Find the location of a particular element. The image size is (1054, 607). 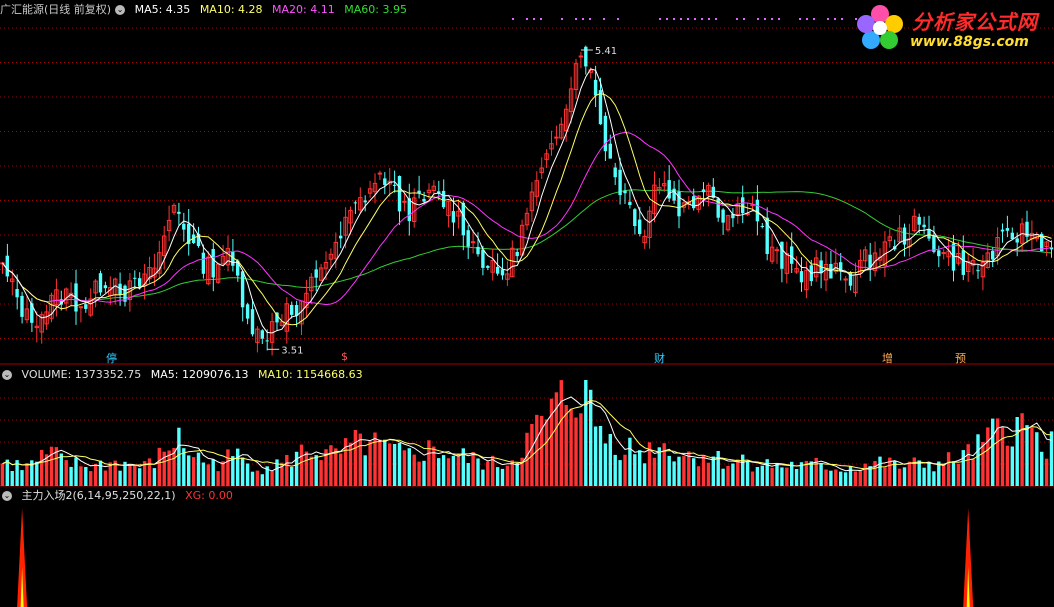

volume-ma10-readout: MA10: 1154668.63 is located at coordinates (310, 374).